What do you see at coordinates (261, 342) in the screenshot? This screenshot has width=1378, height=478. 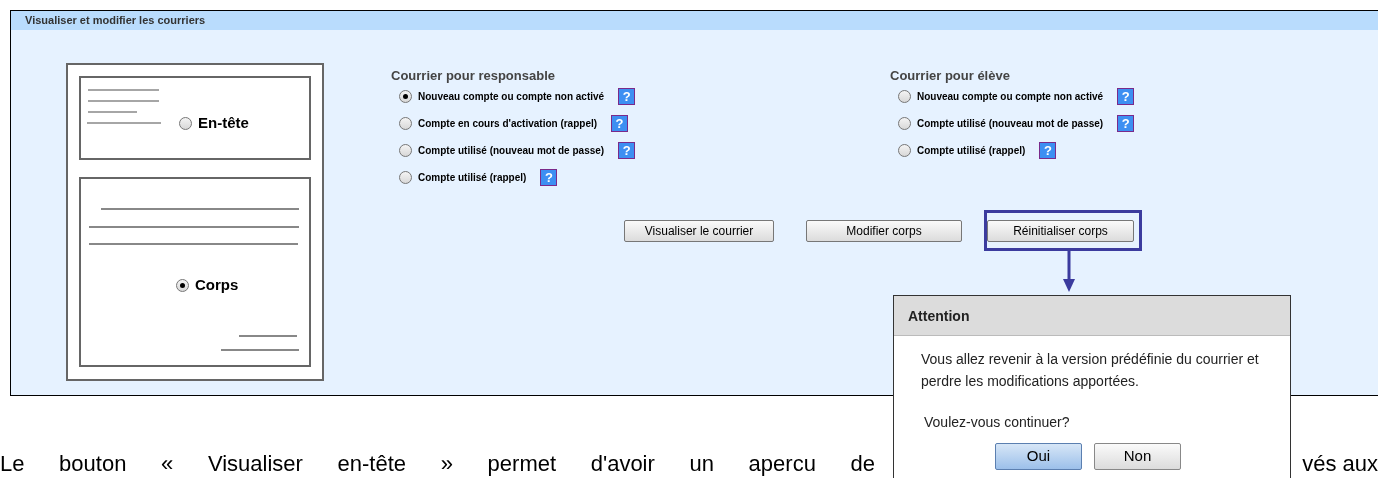 I see `signature-lines-icon` at bounding box center [261, 342].